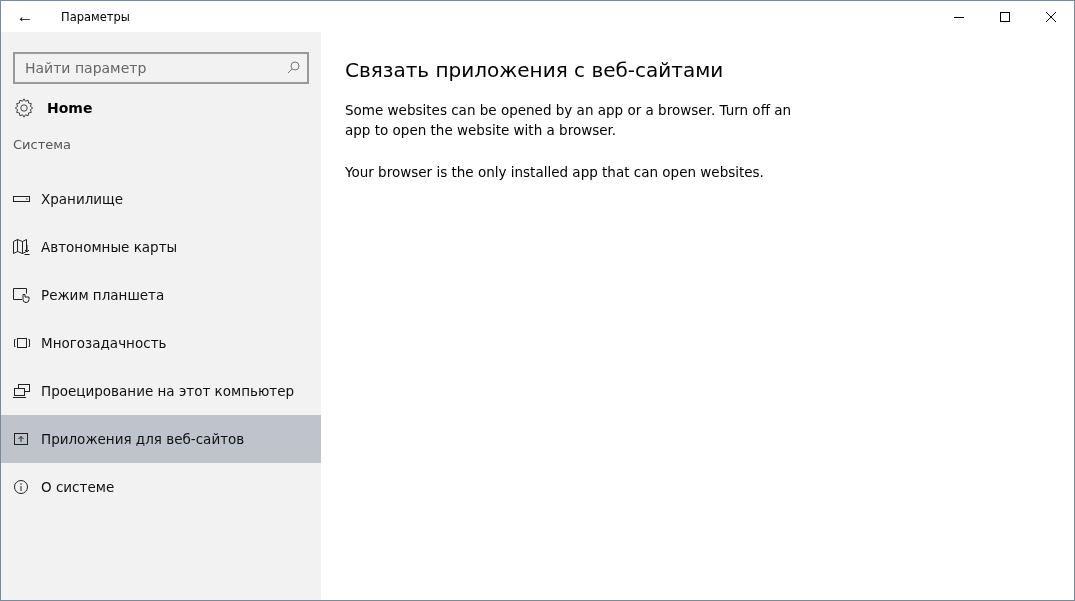 The height and width of the screenshot is (601, 1075). Describe the element at coordinates (95, 16) in the screenshot. I see `window-title: Параметры` at that location.